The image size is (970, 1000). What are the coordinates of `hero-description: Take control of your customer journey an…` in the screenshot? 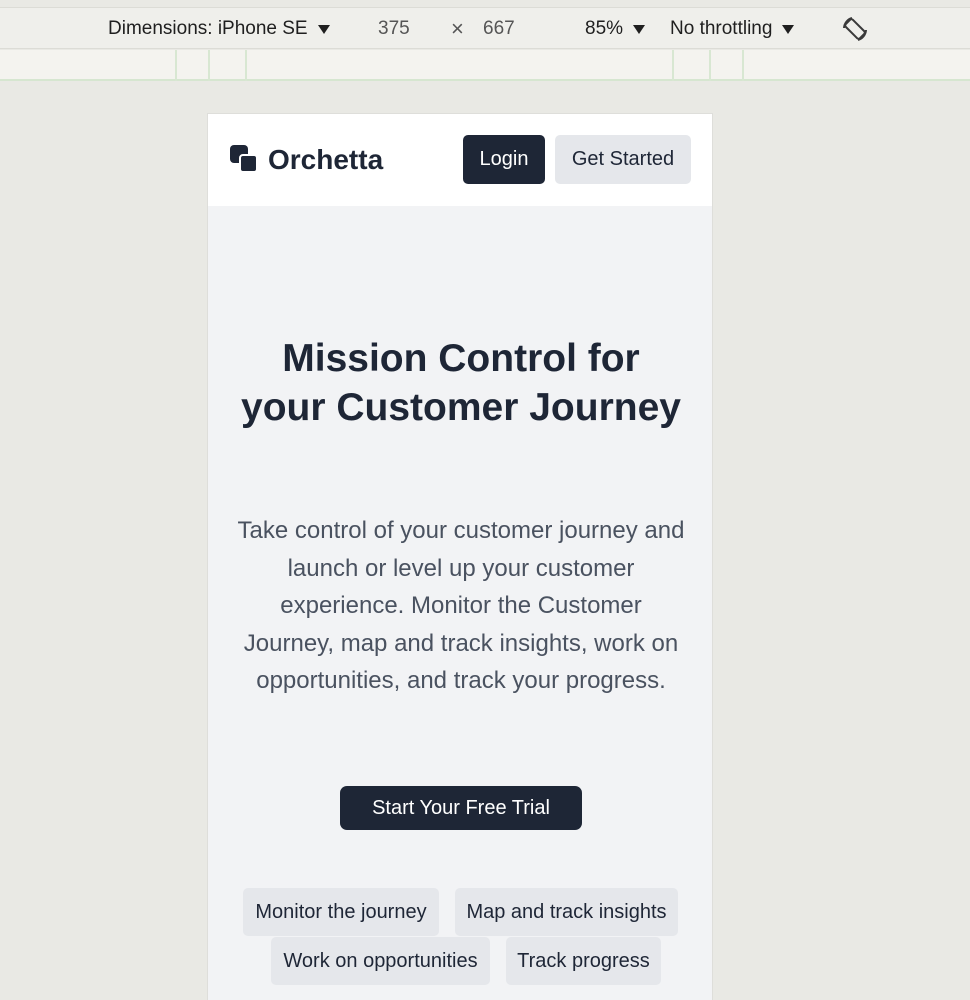 It's located at (461, 606).